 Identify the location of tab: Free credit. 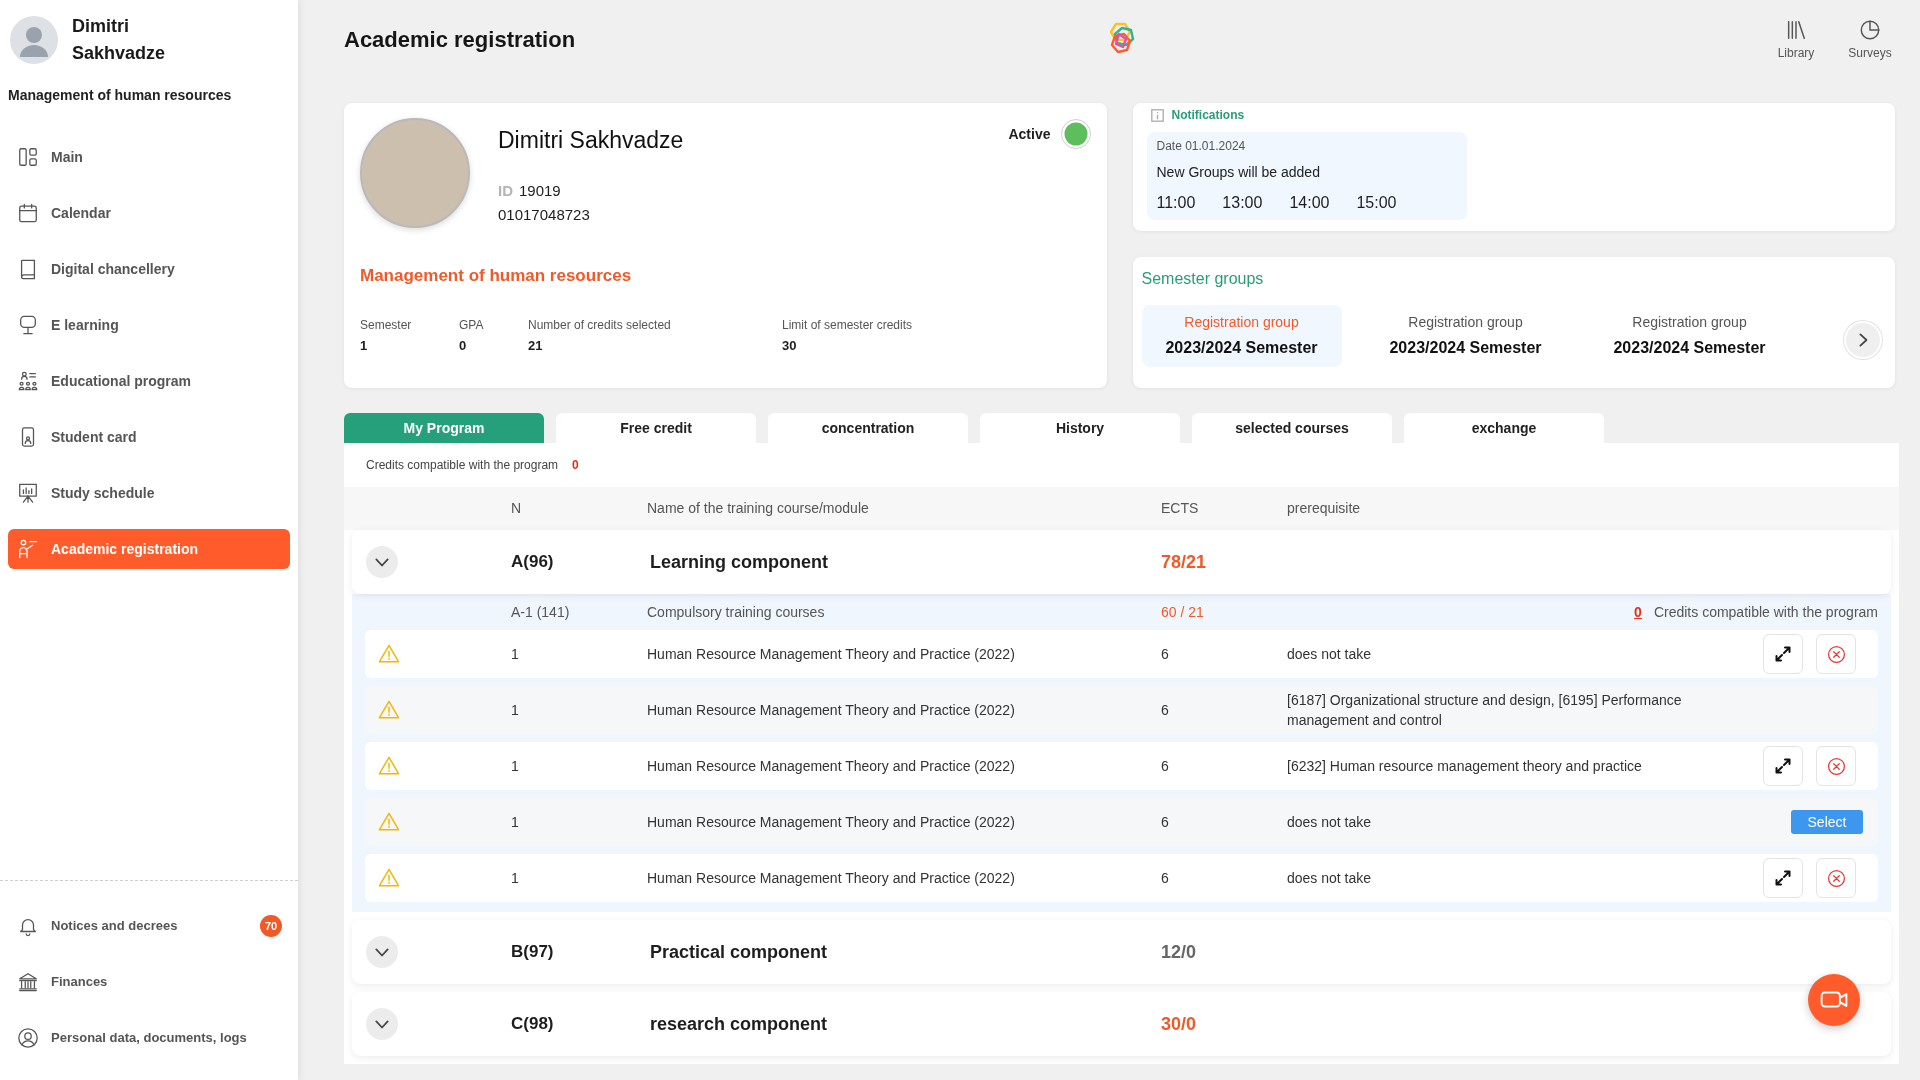
(656, 428).